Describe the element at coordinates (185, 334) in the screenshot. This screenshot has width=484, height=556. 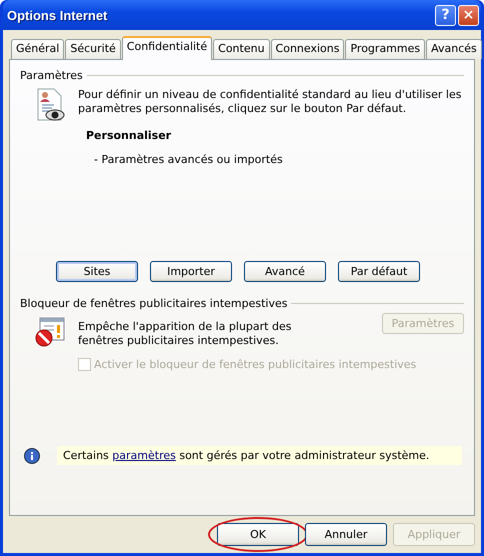
I see `description-text: Empêche l'apparition de la plupart des fenêtres publicitaires intempestives.` at that location.